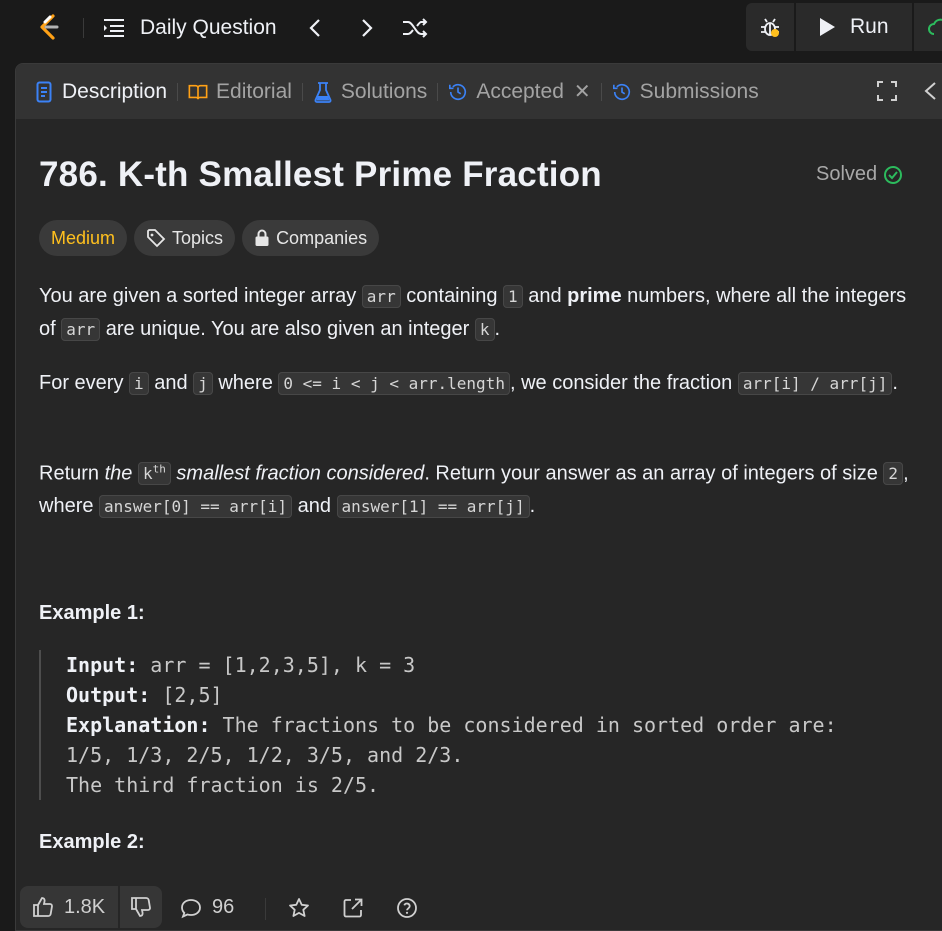 This screenshot has height=931, width=942. What do you see at coordinates (191, 908) in the screenshot?
I see `comment-icon` at bounding box center [191, 908].